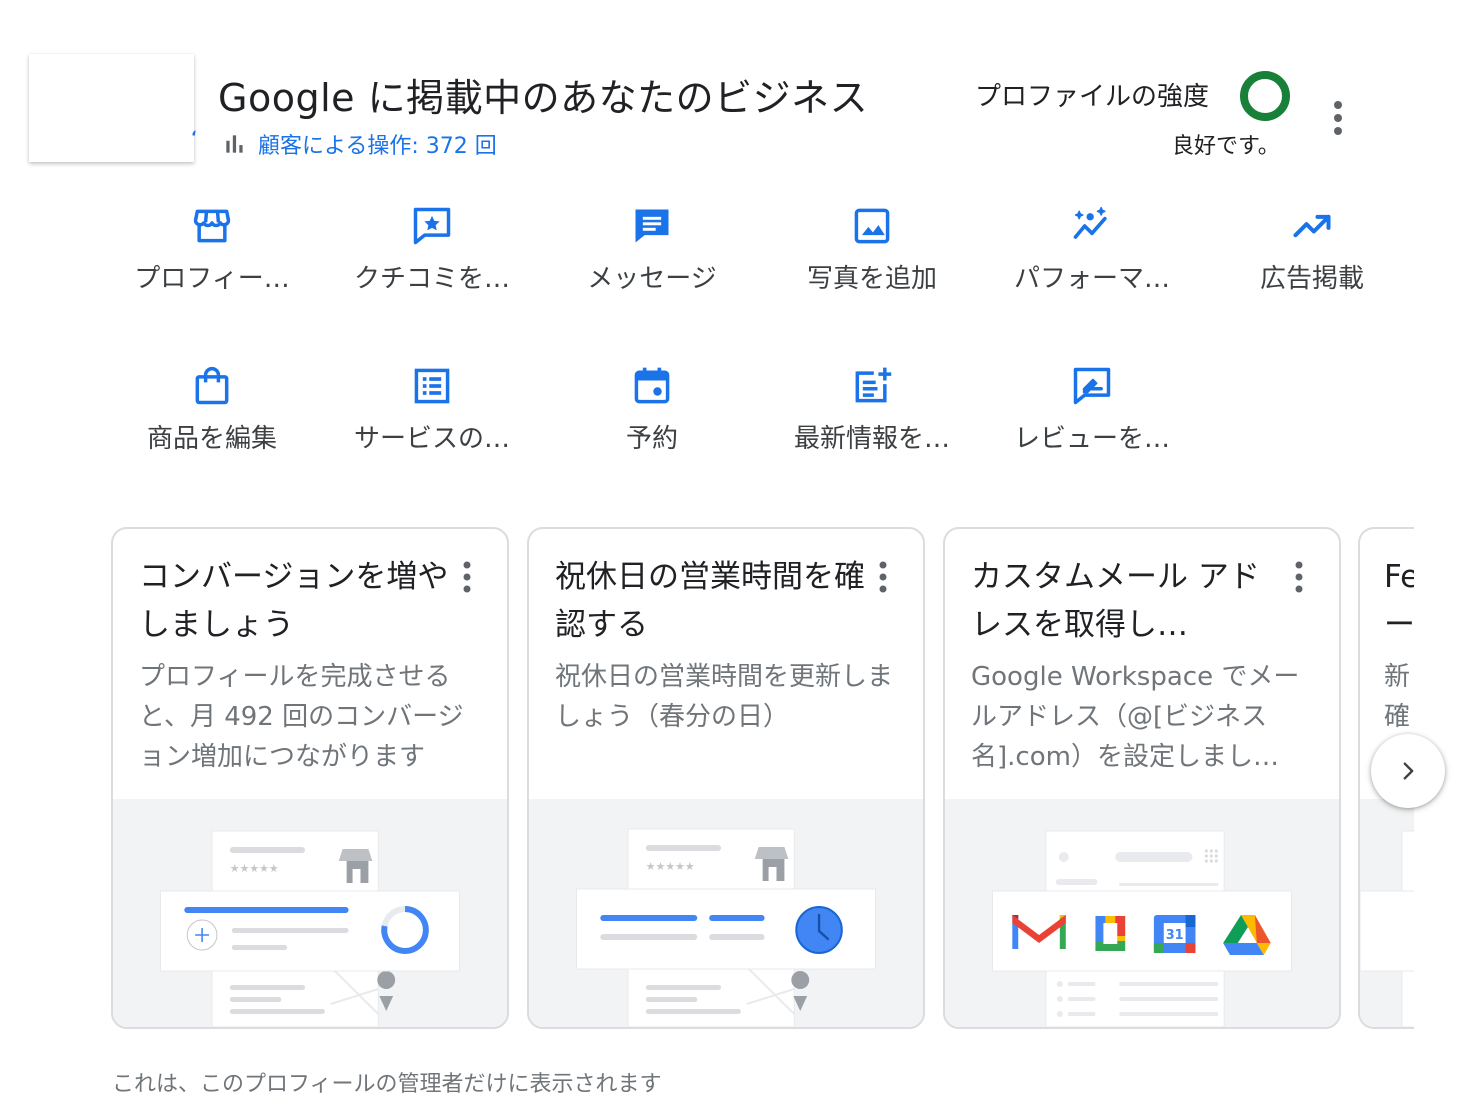 Image resolution: width=1472 pixels, height=1120 pixels. I want to click on calendar-31-icon: 31, so click(1174, 934).